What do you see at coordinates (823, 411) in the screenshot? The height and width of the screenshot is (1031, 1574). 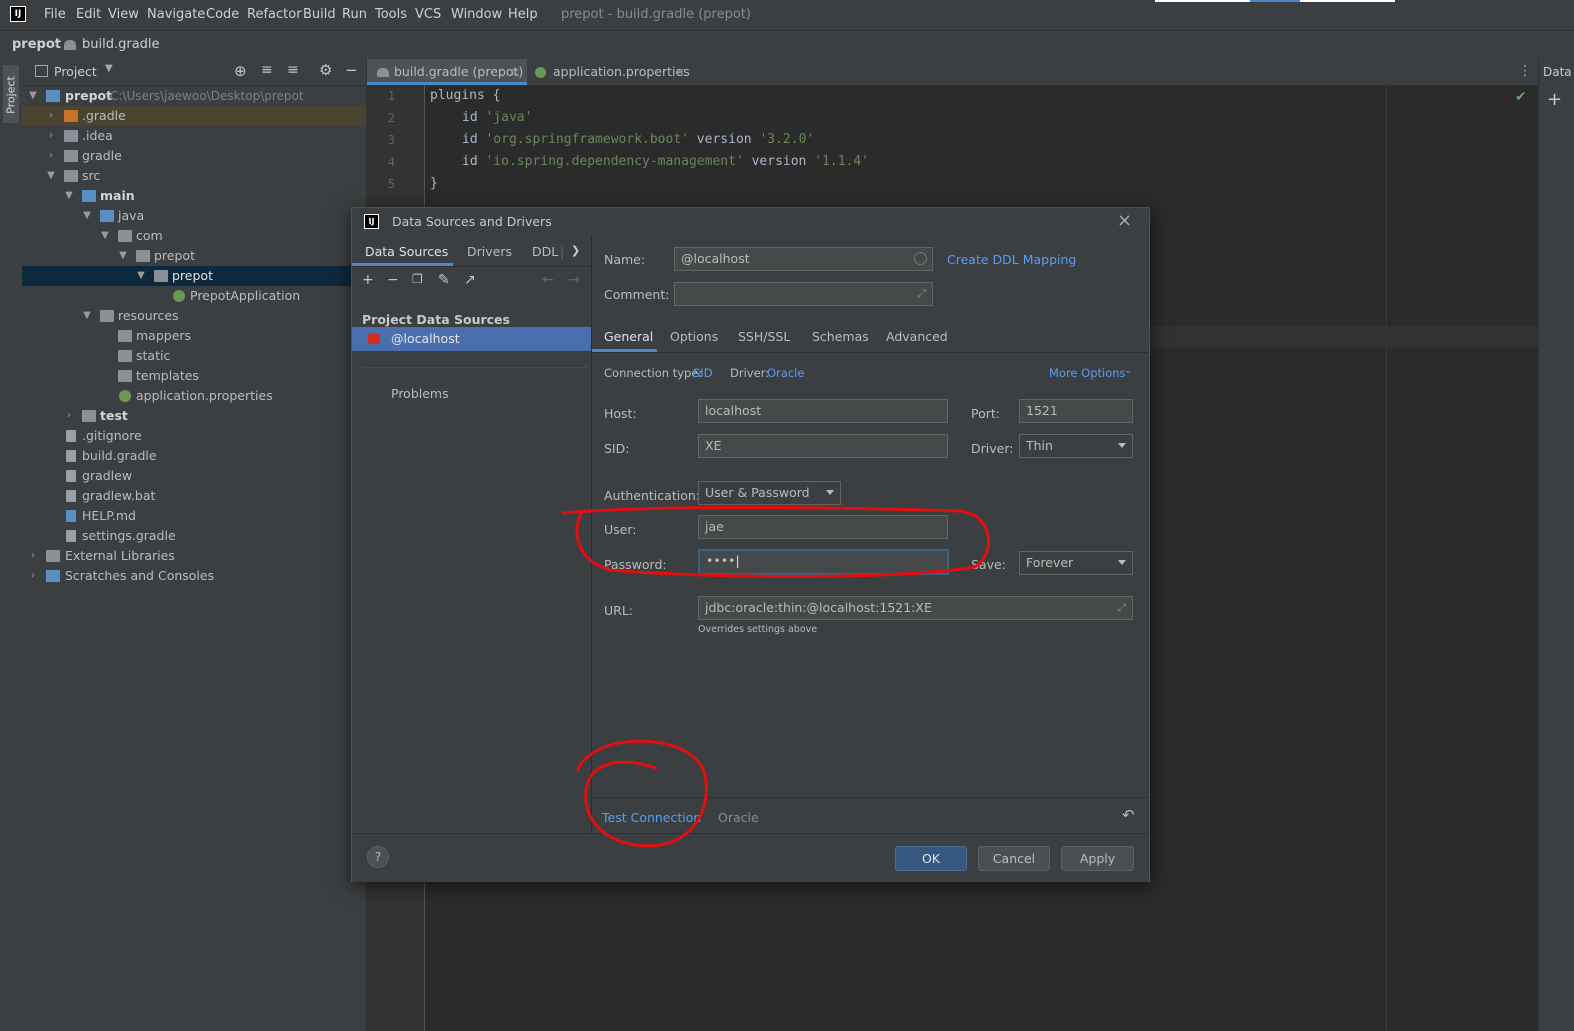 I see `host-input: localhost` at bounding box center [823, 411].